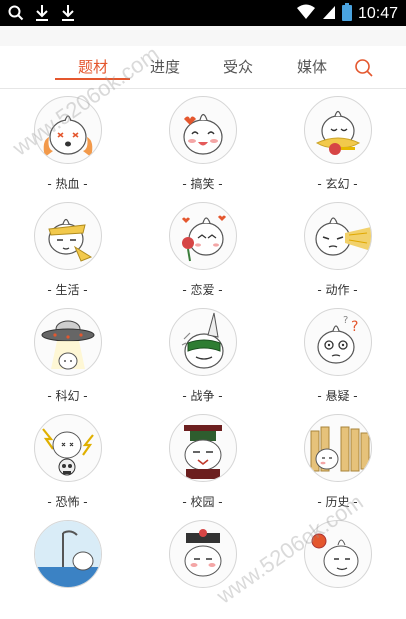 The image size is (406, 619). I want to click on category-item-campus: - 校园 -, so click(202, 460).